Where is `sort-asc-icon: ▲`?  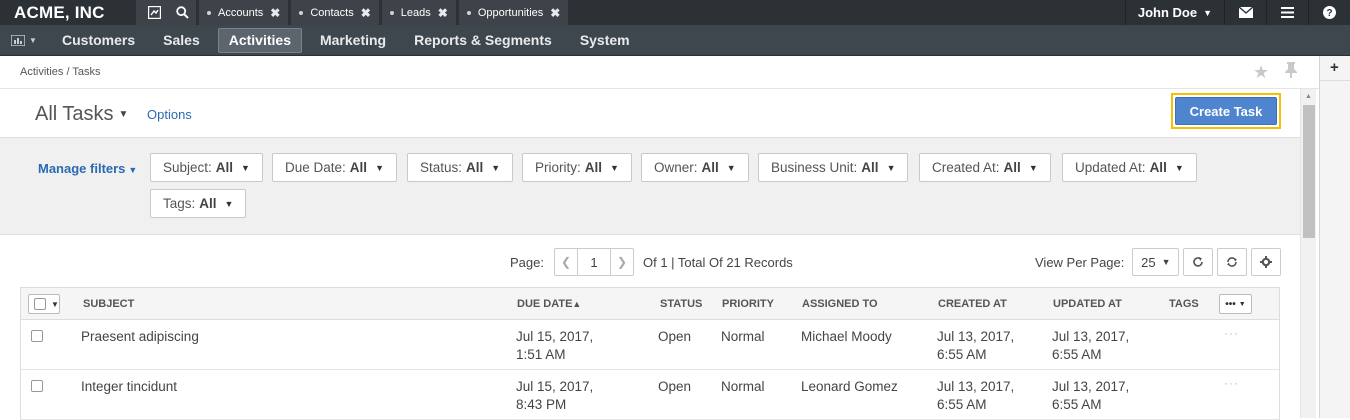 sort-asc-icon: ▲ is located at coordinates (577, 303).